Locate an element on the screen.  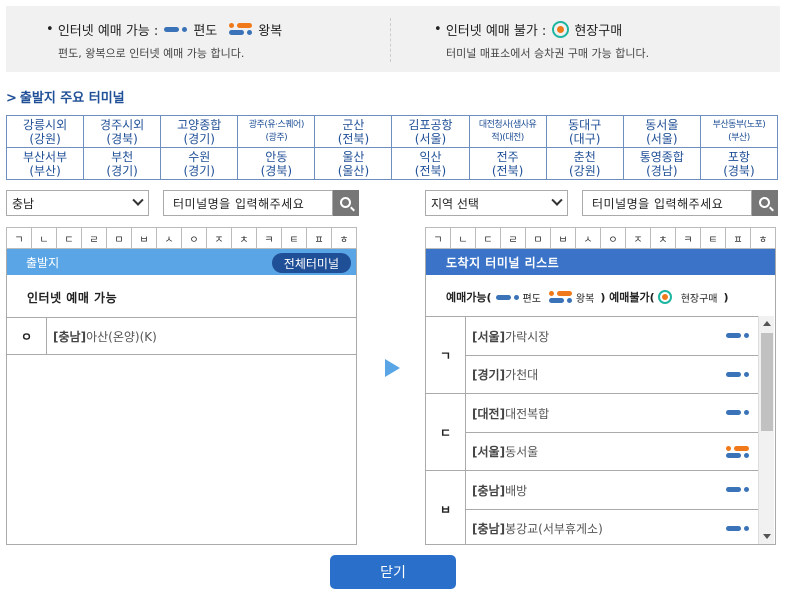
list-item: [경기] 가천대 is located at coordinates (612, 374).